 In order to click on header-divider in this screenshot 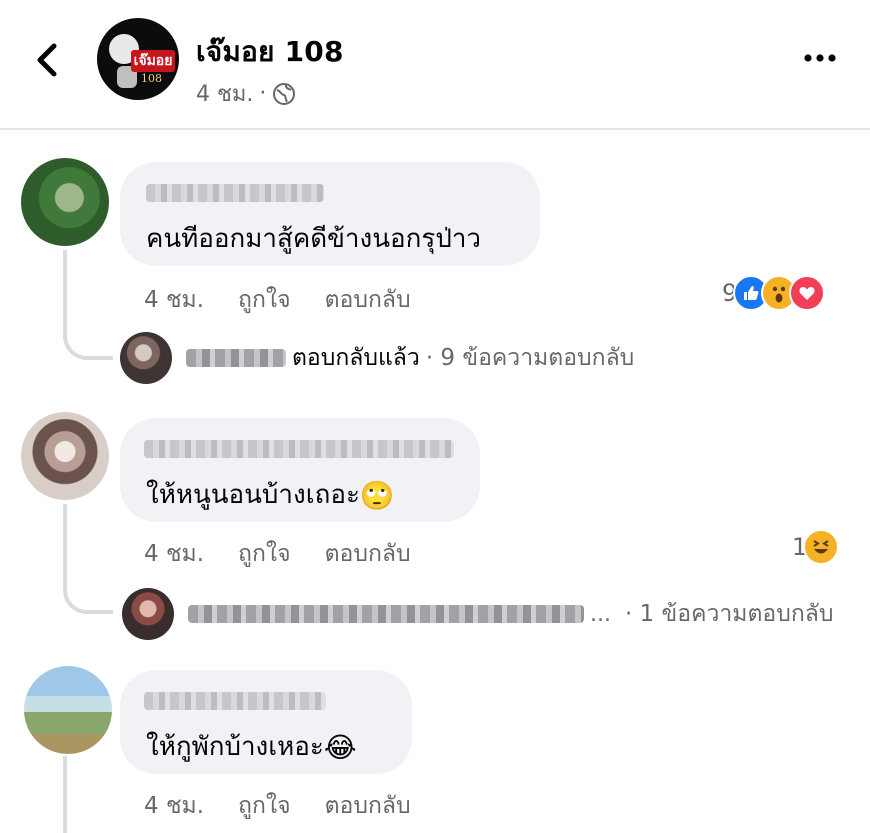, I will do `click(435, 129)`.